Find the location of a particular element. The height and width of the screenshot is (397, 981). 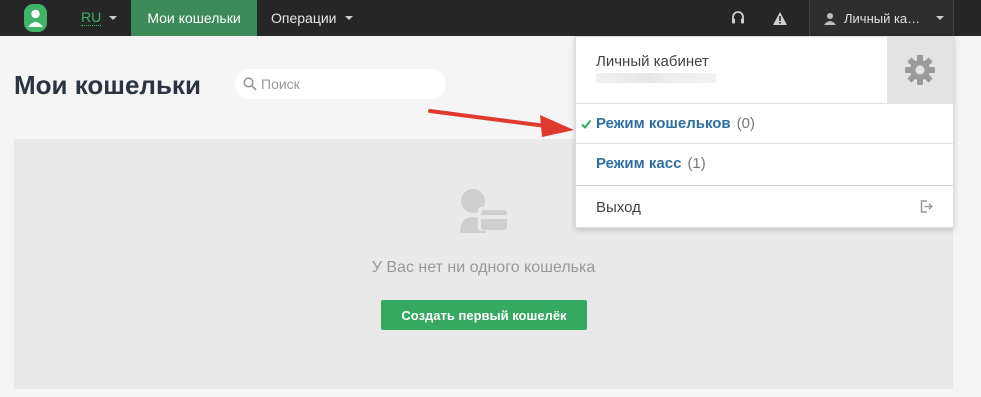

wallet-mode-count: (0) is located at coordinates (745, 123).